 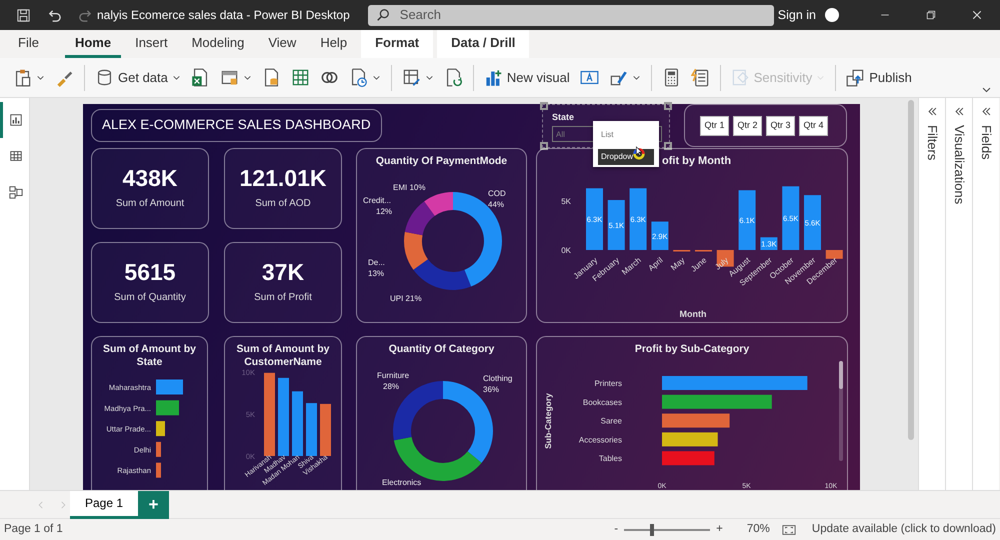 What do you see at coordinates (441, 161) in the screenshot?
I see `chart-title: Quantity Of PaymentMode` at bounding box center [441, 161].